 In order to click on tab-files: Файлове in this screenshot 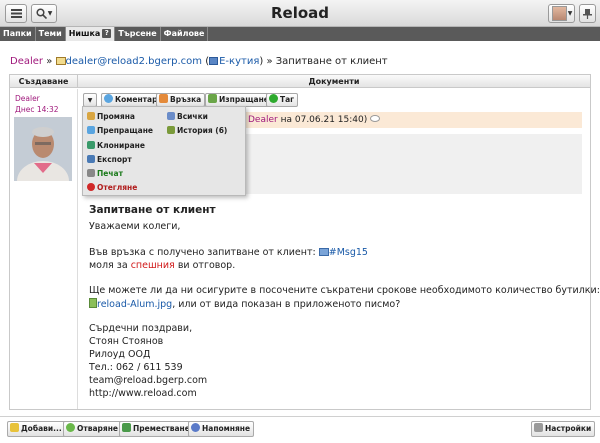, I will do `click(185, 34)`.